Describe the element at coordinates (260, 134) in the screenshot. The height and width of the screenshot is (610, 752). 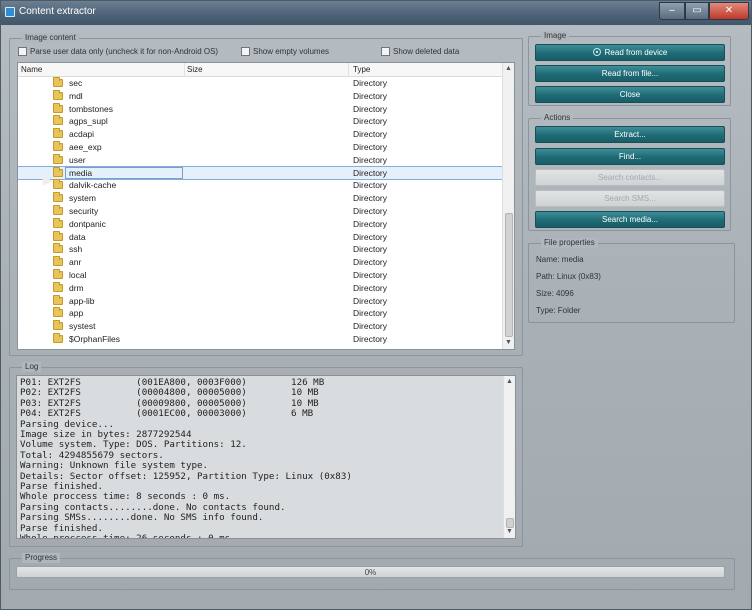
I see `list-item: acdapi Directory` at that location.